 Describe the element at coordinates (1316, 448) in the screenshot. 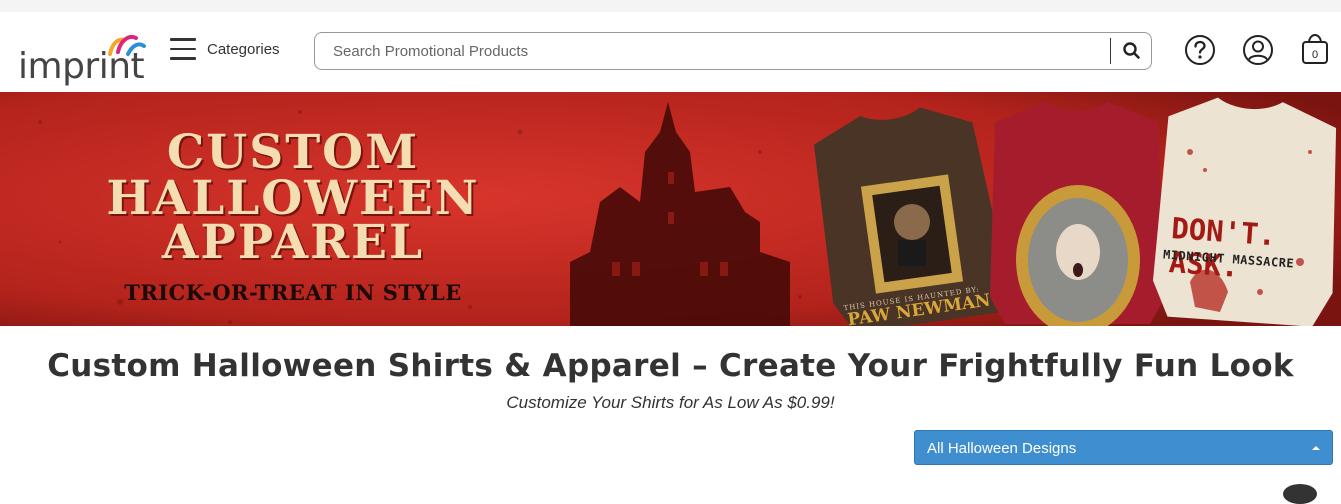

I see `caret-up-icon` at that location.